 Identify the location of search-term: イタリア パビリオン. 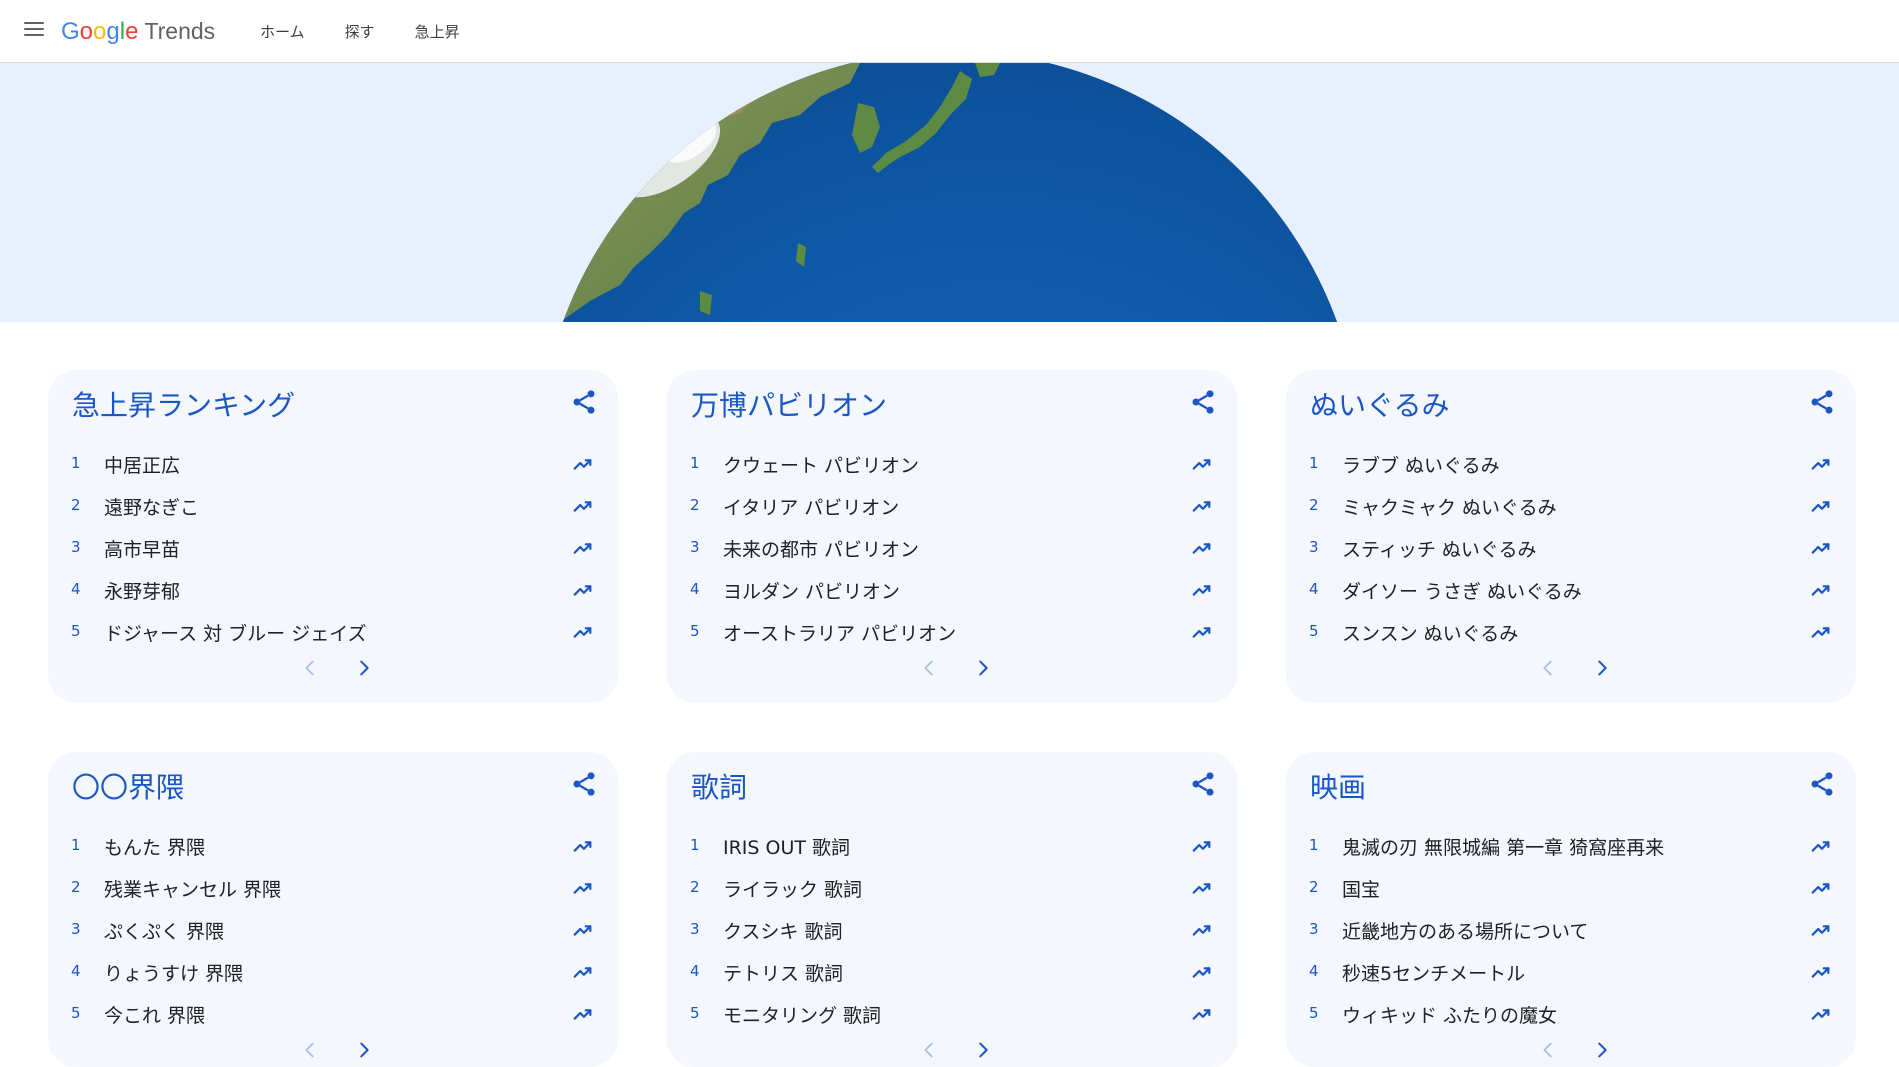
(811, 506).